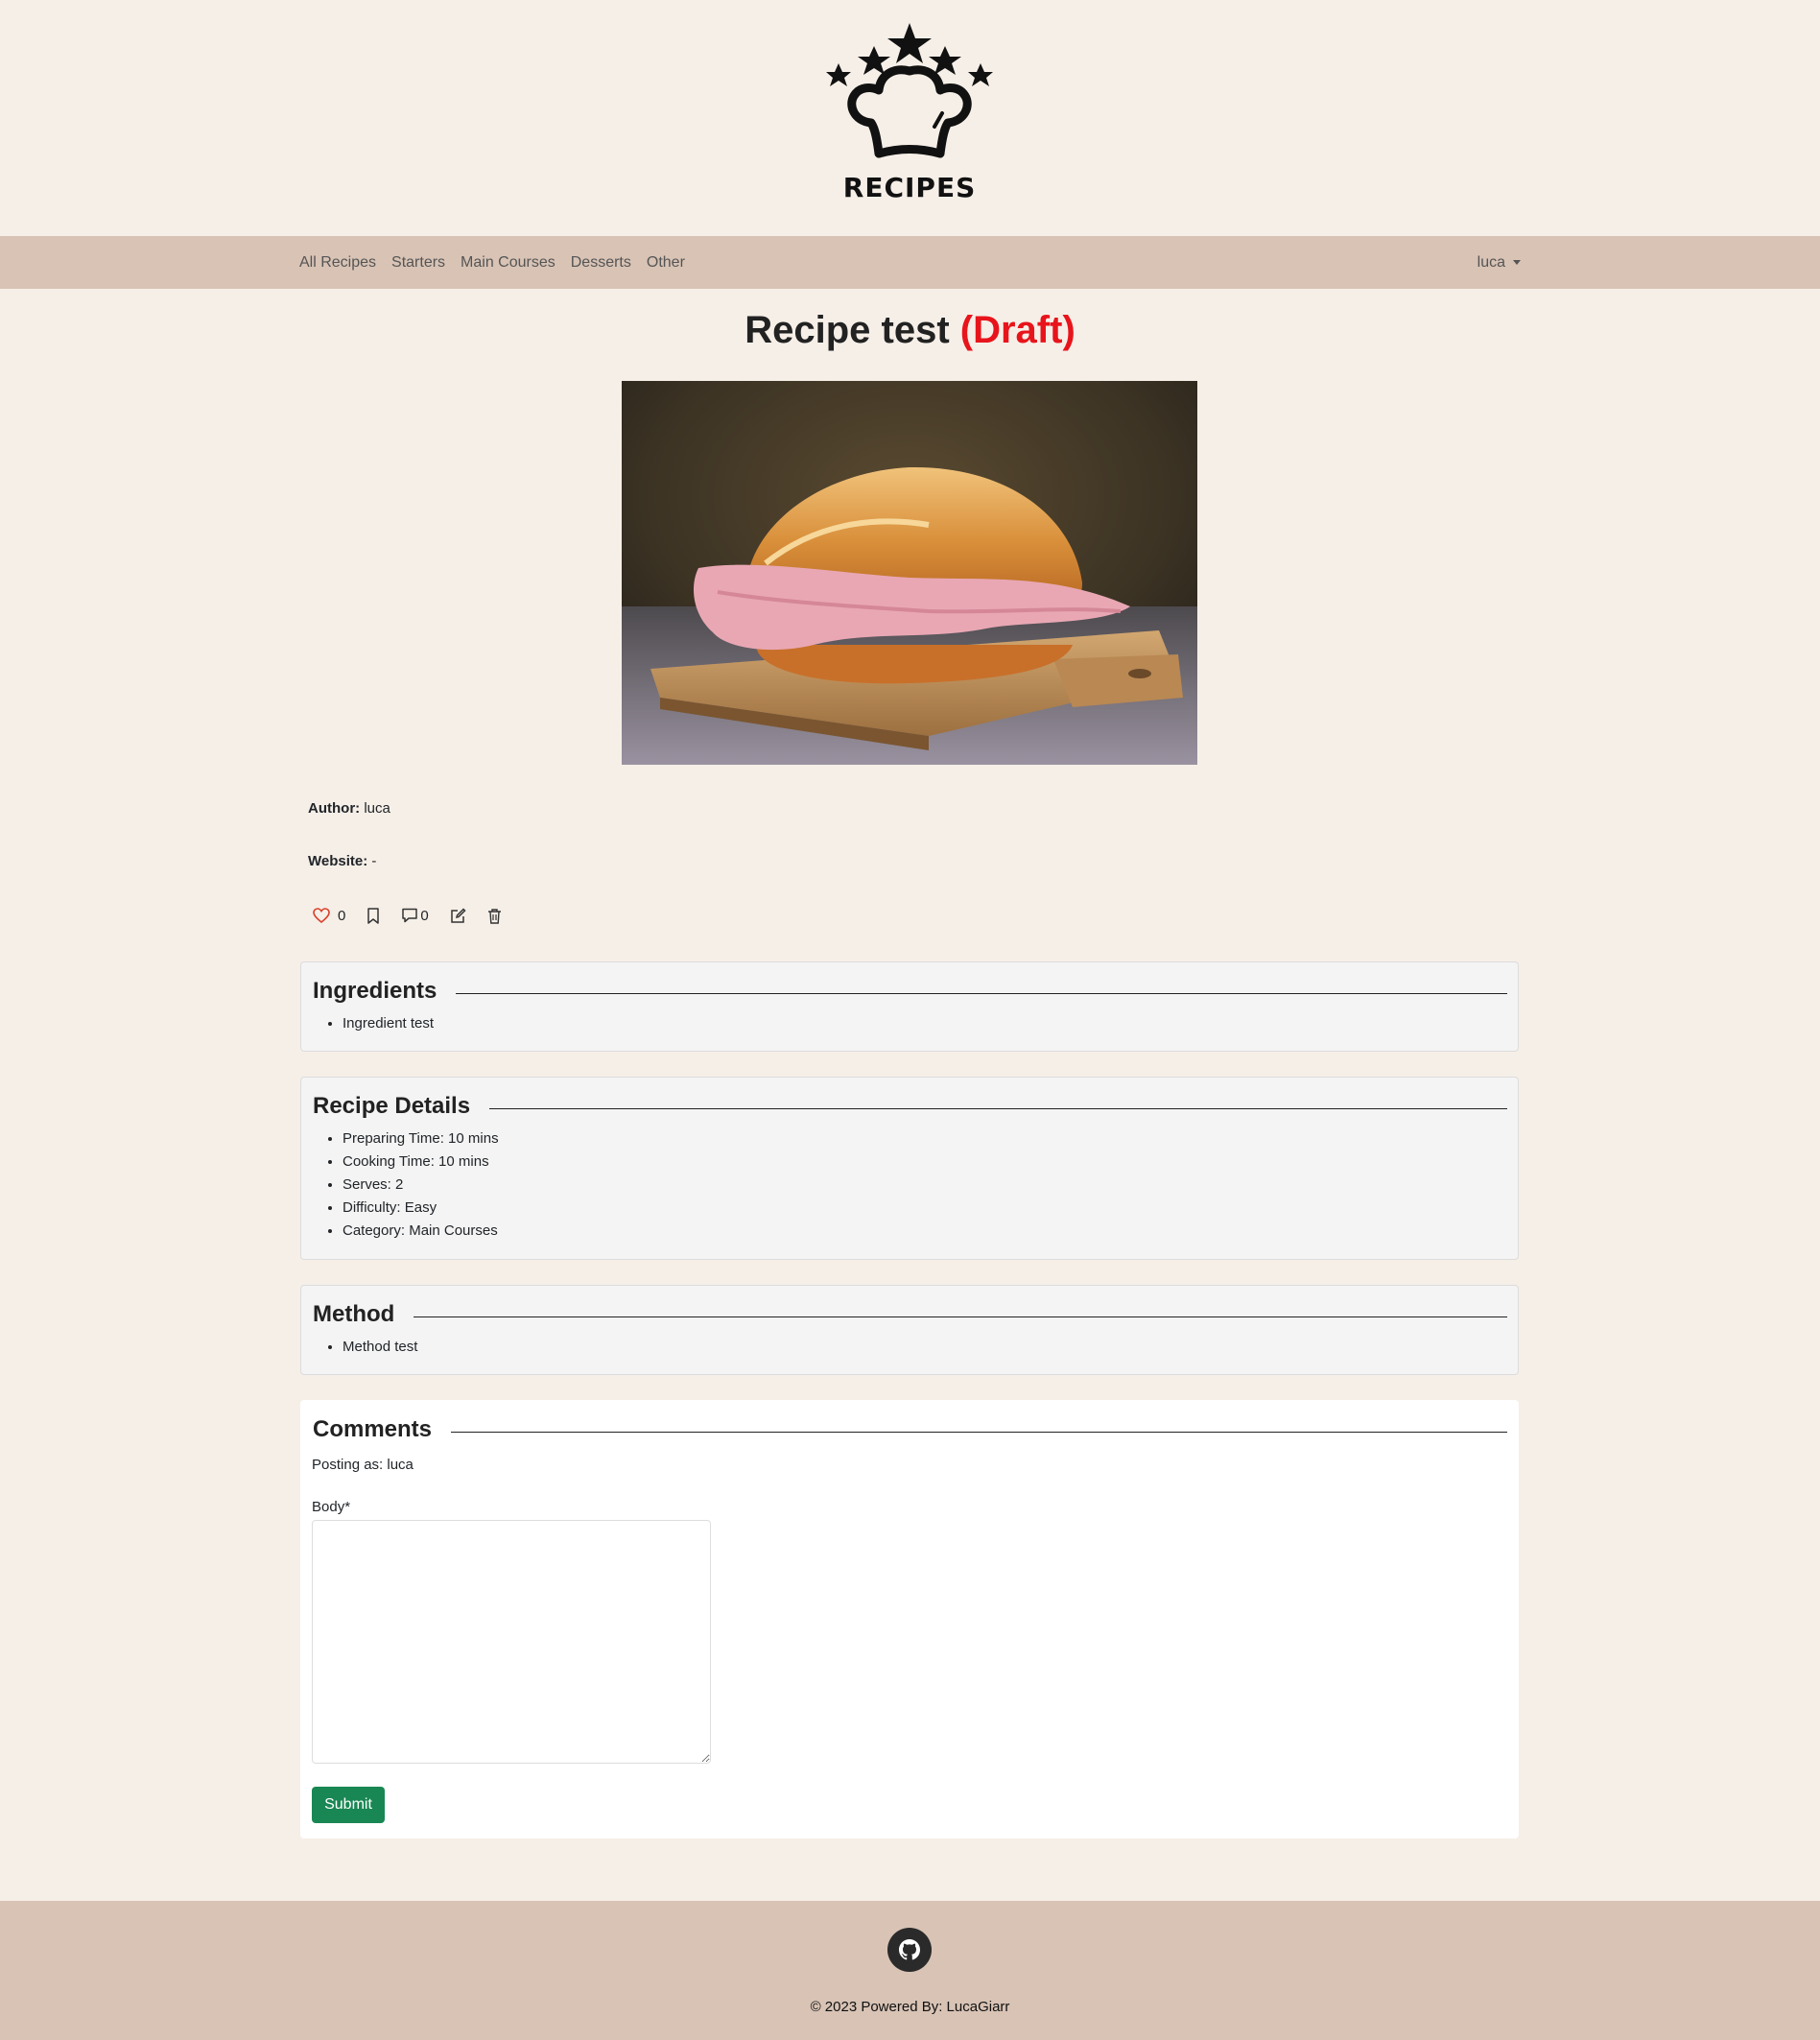 The width and height of the screenshot is (1820, 2040). Describe the element at coordinates (338, 861) in the screenshot. I see `website-label: Website:` at that location.